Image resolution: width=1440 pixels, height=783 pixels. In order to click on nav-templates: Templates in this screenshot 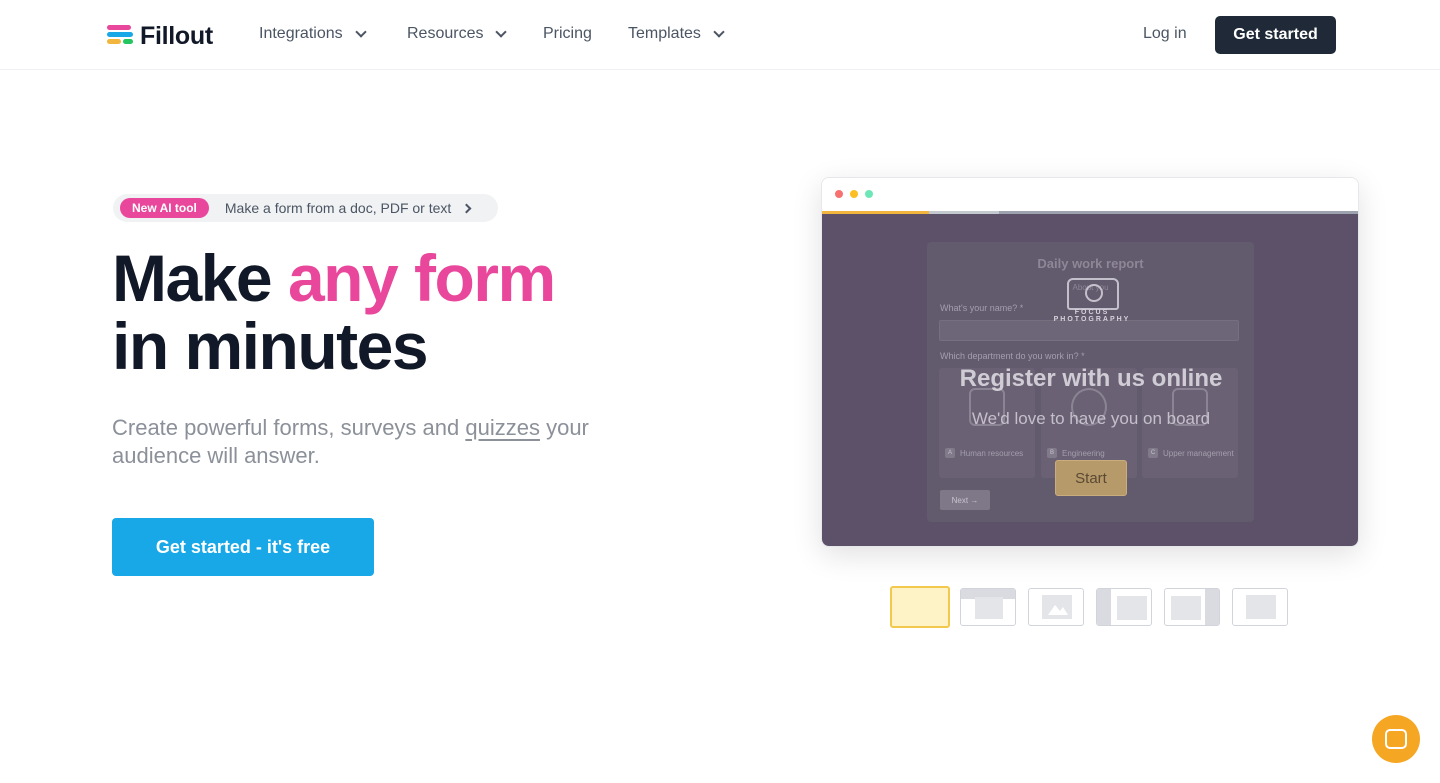, I will do `click(676, 34)`.